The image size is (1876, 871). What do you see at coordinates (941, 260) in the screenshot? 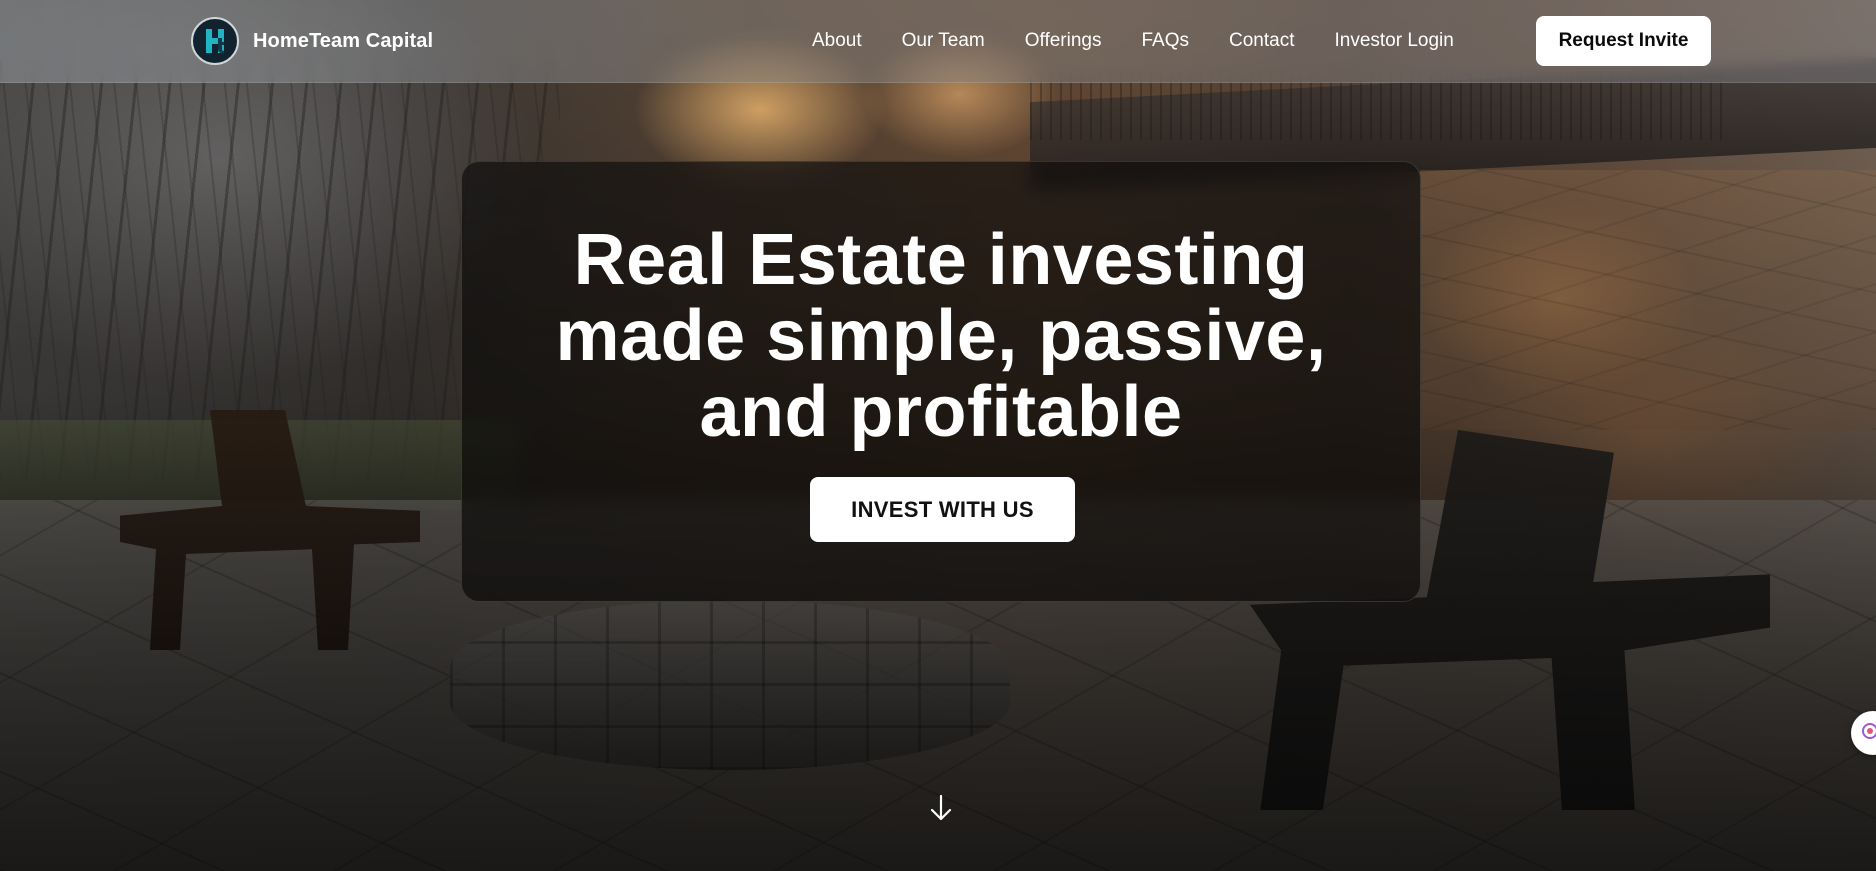
I see `hero-title-line-1: Real Estate investing` at bounding box center [941, 260].